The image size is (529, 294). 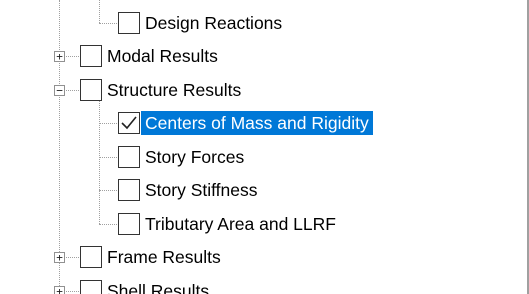 What do you see at coordinates (91, 89) in the screenshot?
I see `checkbox-structure-results` at bounding box center [91, 89].